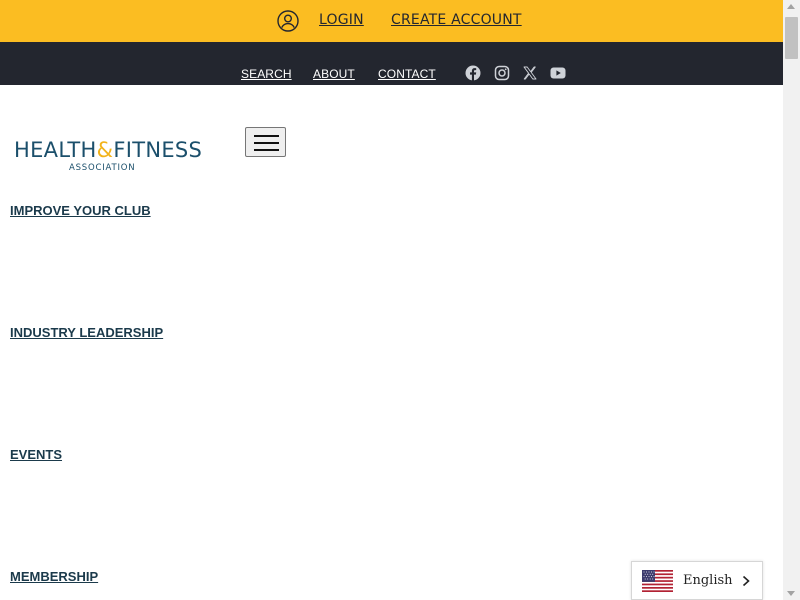 The width and height of the screenshot is (800, 600). I want to click on language-label: English, so click(708, 580).